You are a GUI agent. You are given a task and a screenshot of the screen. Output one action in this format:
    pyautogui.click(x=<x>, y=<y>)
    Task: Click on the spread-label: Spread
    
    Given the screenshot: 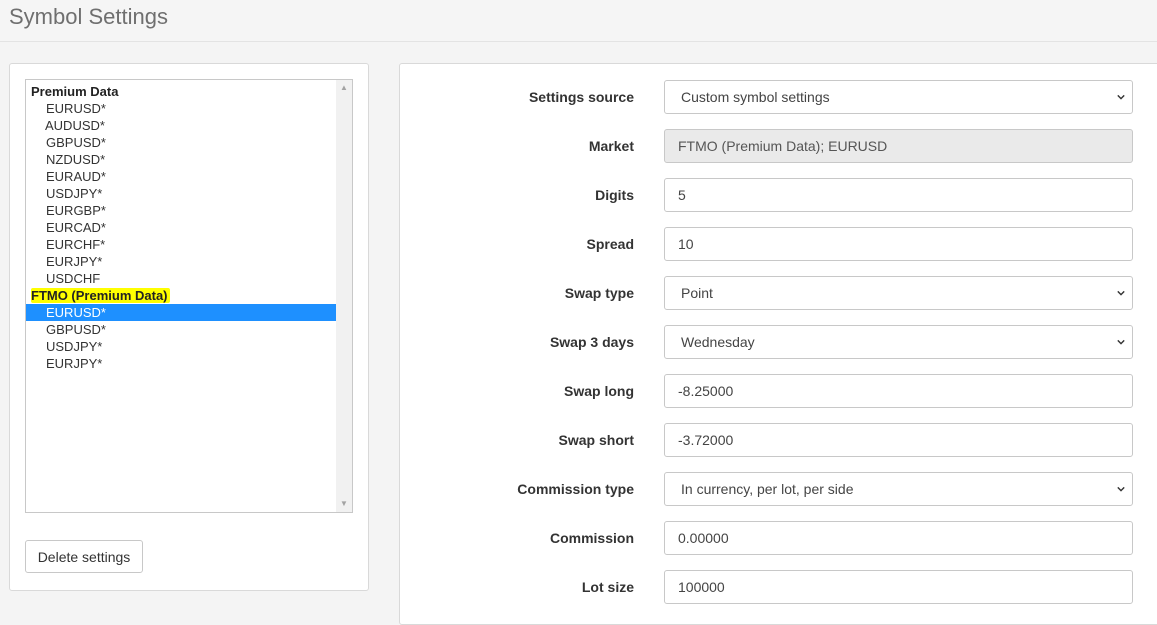 What is the action you would take?
    pyautogui.click(x=610, y=244)
    